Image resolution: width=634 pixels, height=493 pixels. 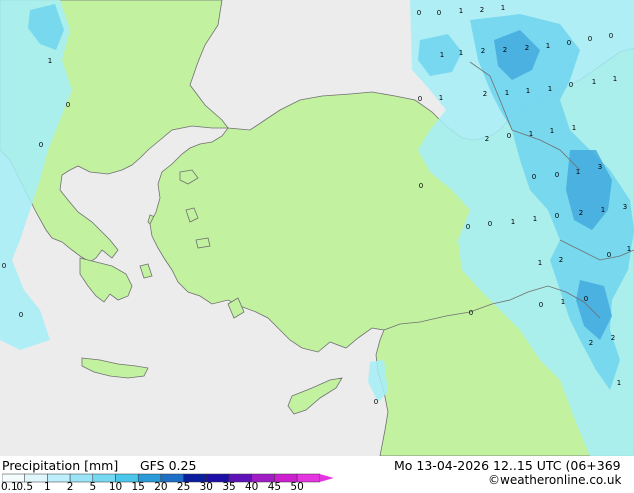 I want to click on legend-tick-label: 35, so click(x=229, y=487).